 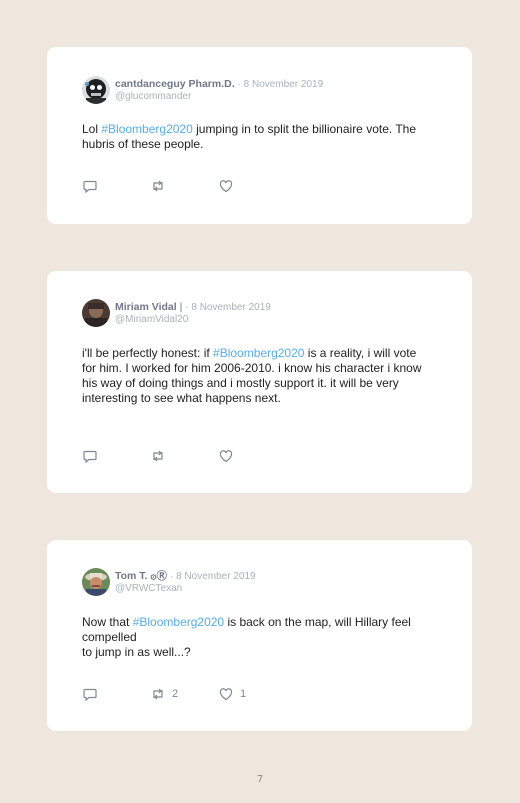 I want to click on retweet-count: 2, so click(x=175, y=694).